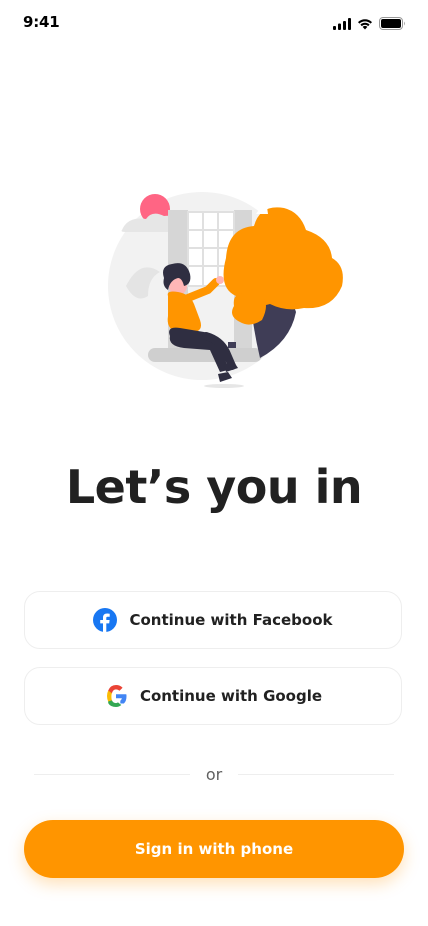 The height and width of the screenshot is (926, 428). I want to click on status-icons, so click(369, 24).